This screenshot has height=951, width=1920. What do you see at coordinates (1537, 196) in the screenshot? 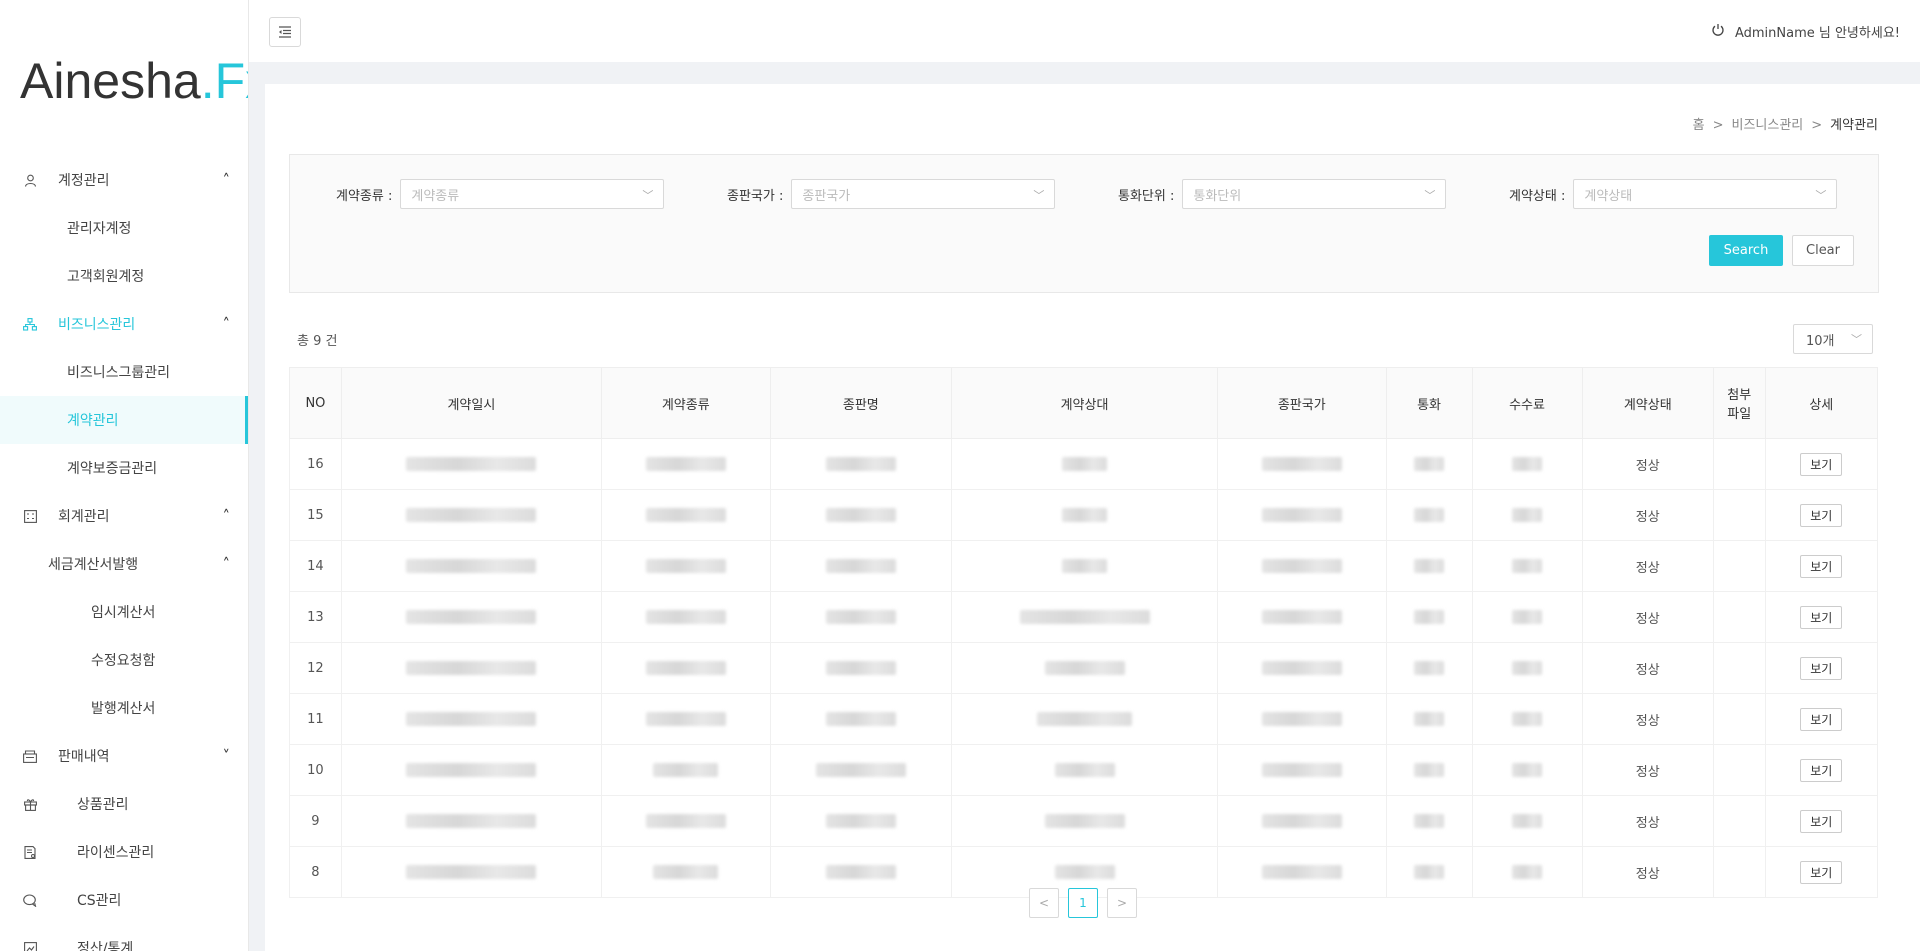
I see `filter-label: 계약상태 :` at bounding box center [1537, 196].